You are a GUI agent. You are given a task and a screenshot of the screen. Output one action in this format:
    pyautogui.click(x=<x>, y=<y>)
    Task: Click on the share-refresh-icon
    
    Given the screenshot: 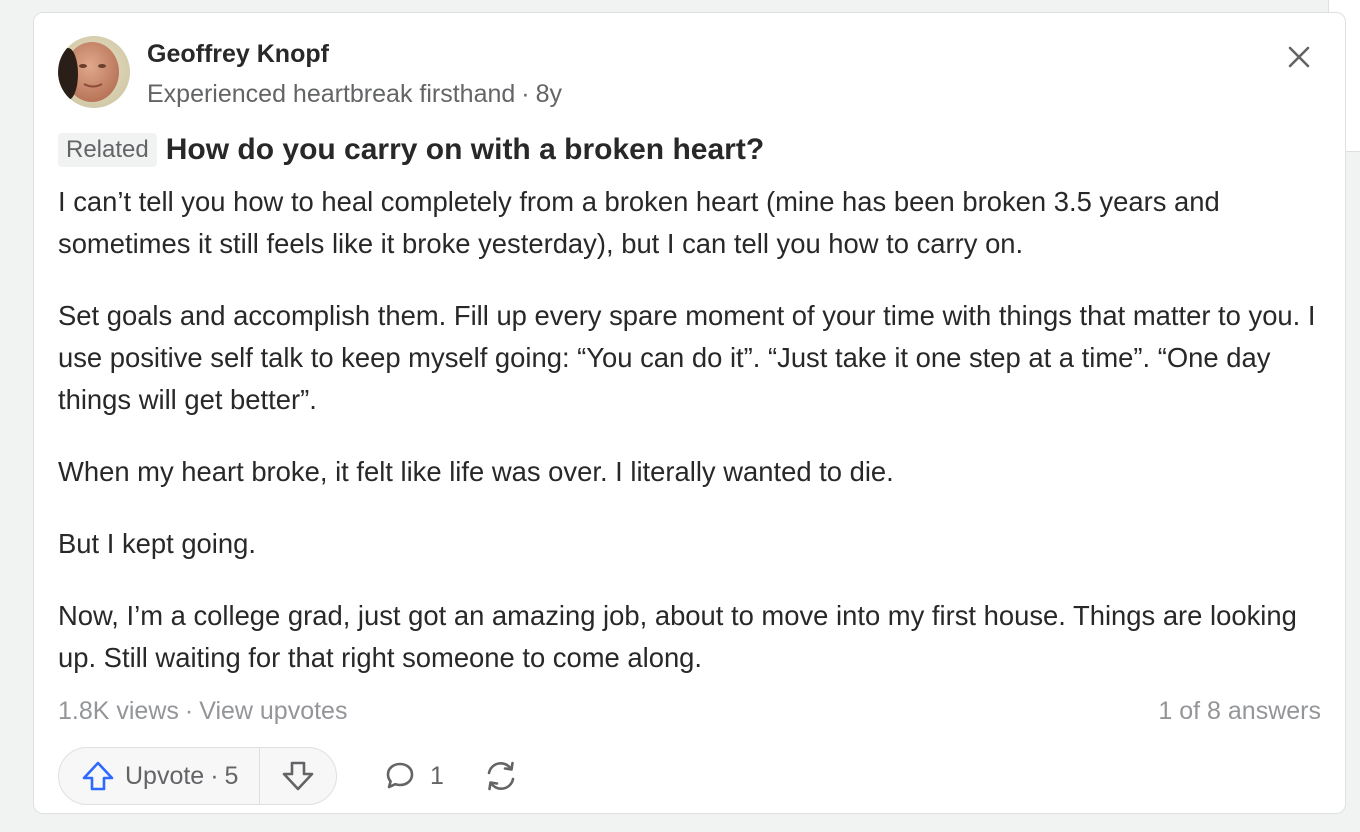 What is the action you would take?
    pyautogui.click(x=501, y=776)
    